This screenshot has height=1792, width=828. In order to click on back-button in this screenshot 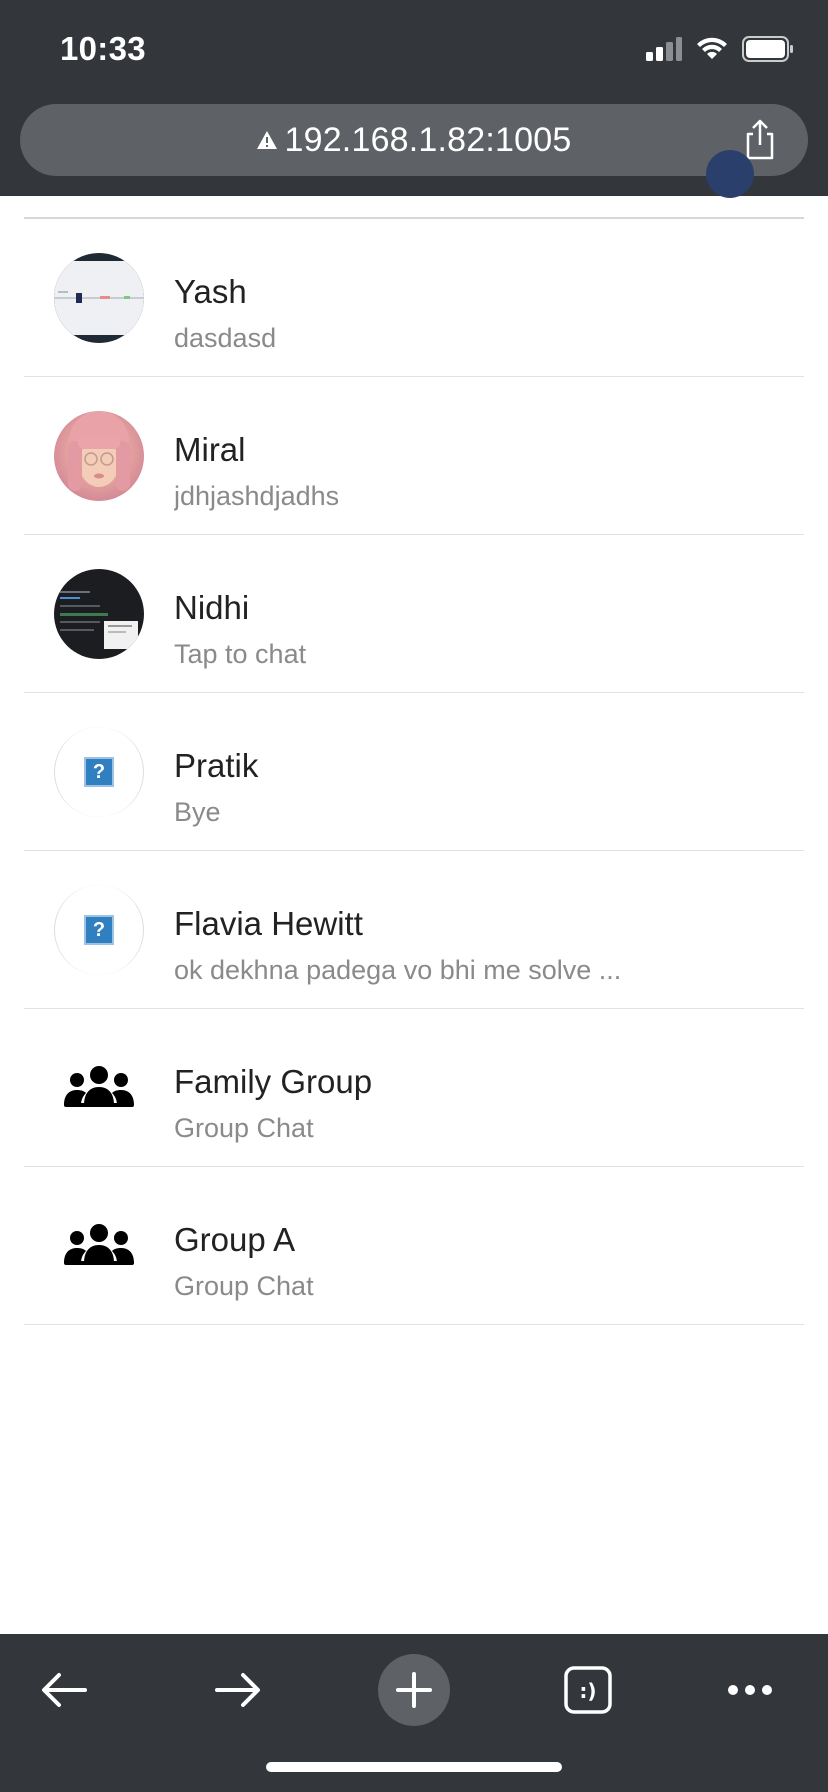, I will do `click(64, 1690)`.